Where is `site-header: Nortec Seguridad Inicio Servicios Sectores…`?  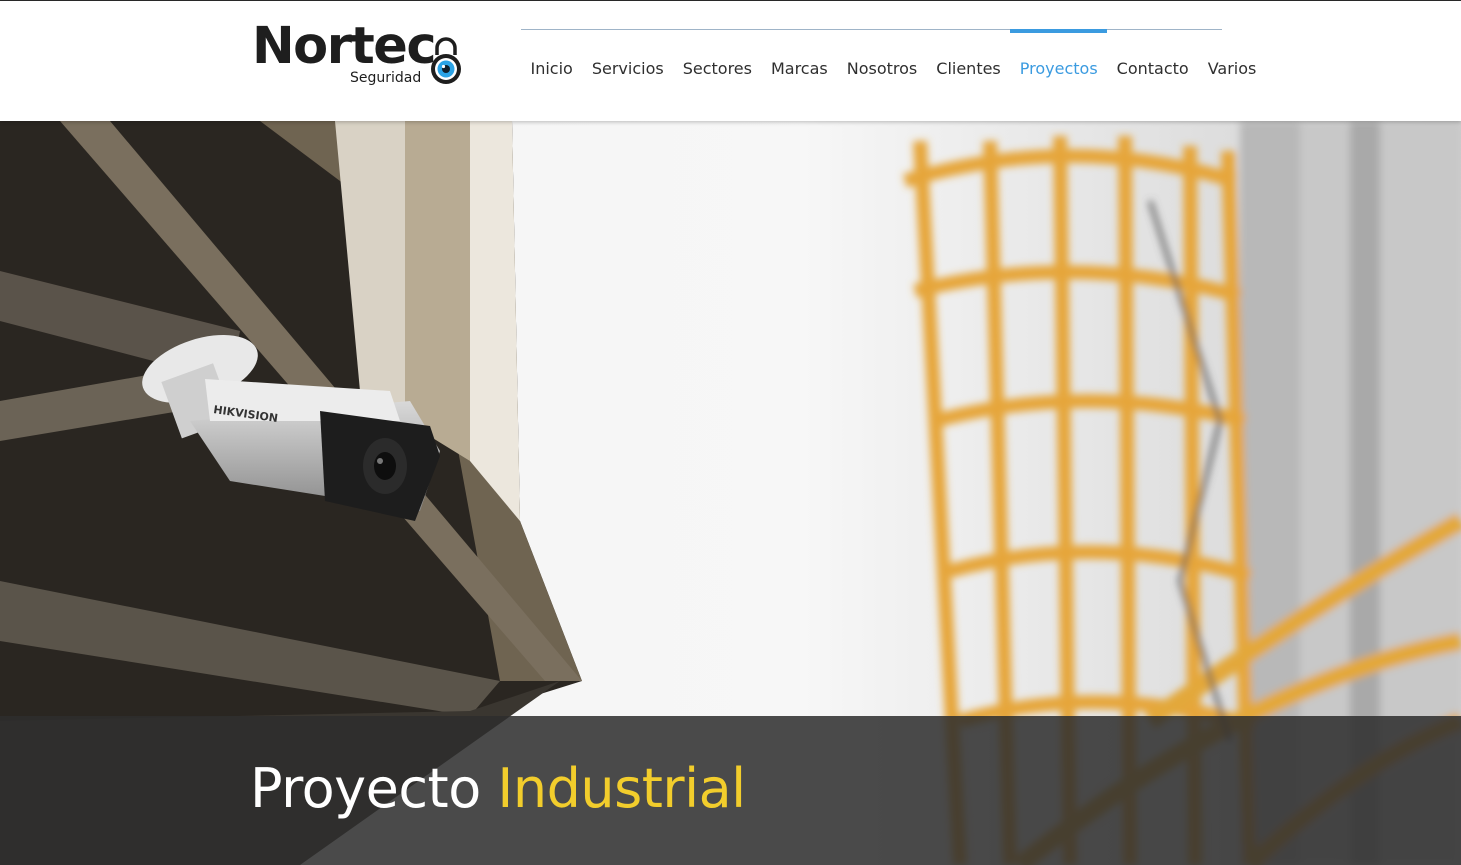
site-header: Nortec Seguridad Inicio Servicios Sectores… is located at coordinates (730, 61).